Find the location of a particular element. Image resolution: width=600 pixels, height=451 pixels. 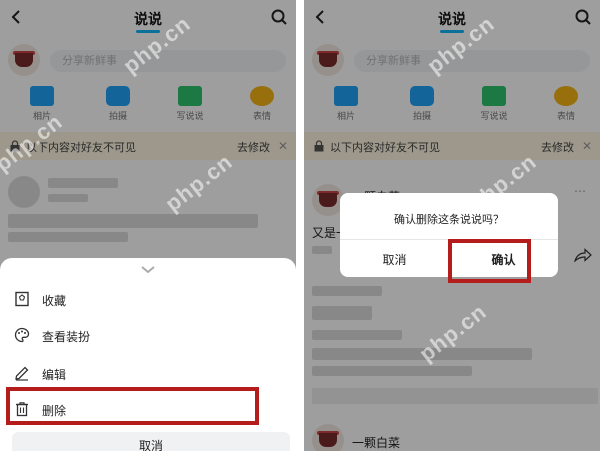

sheet-item-label: 收藏 is located at coordinates (54, 301).